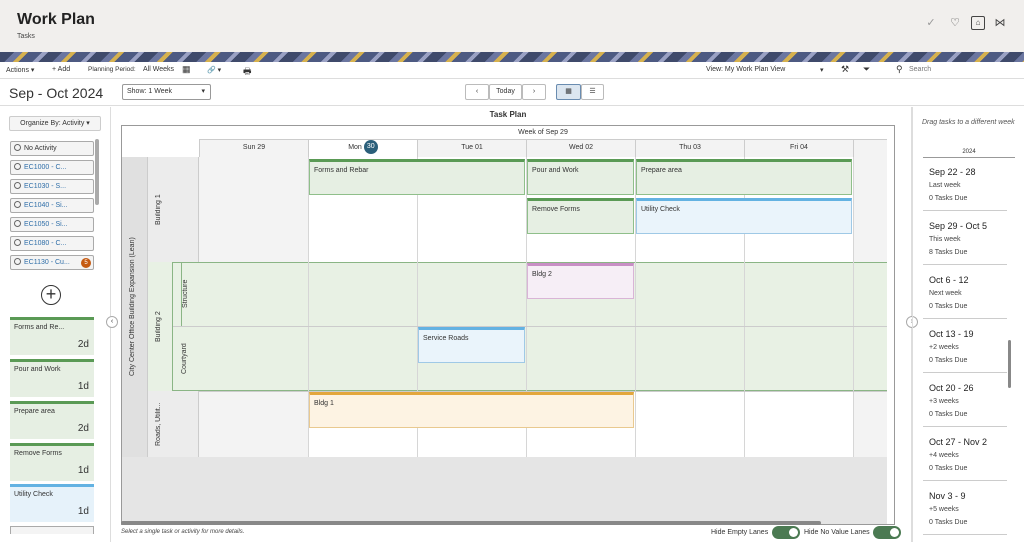 Image resolution: width=1024 pixels, height=542 pixels. I want to click on year-label: 2024, so click(969, 153).